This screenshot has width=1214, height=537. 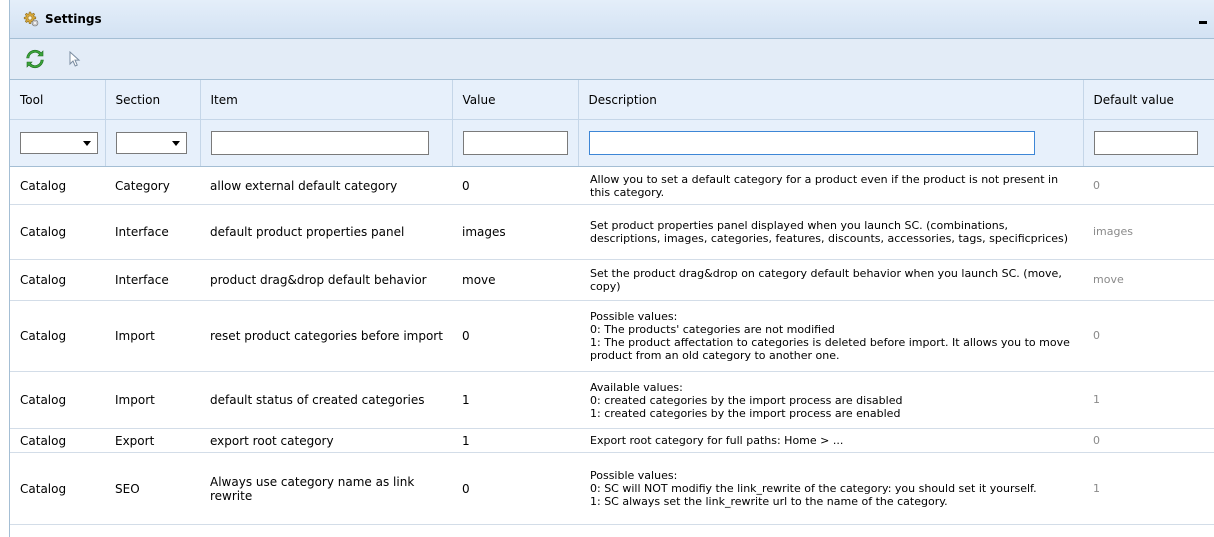 What do you see at coordinates (326, 100) in the screenshot?
I see `column-header-item: Item` at bounding box center [326, 100].